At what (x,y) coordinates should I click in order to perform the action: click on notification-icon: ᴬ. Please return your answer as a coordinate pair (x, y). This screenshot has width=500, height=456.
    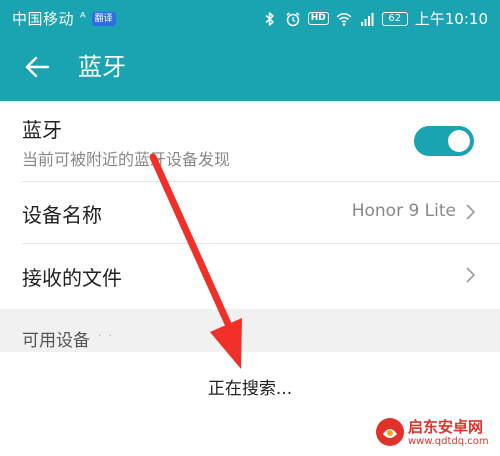
    Looking at the image, I should click on (83, 18).